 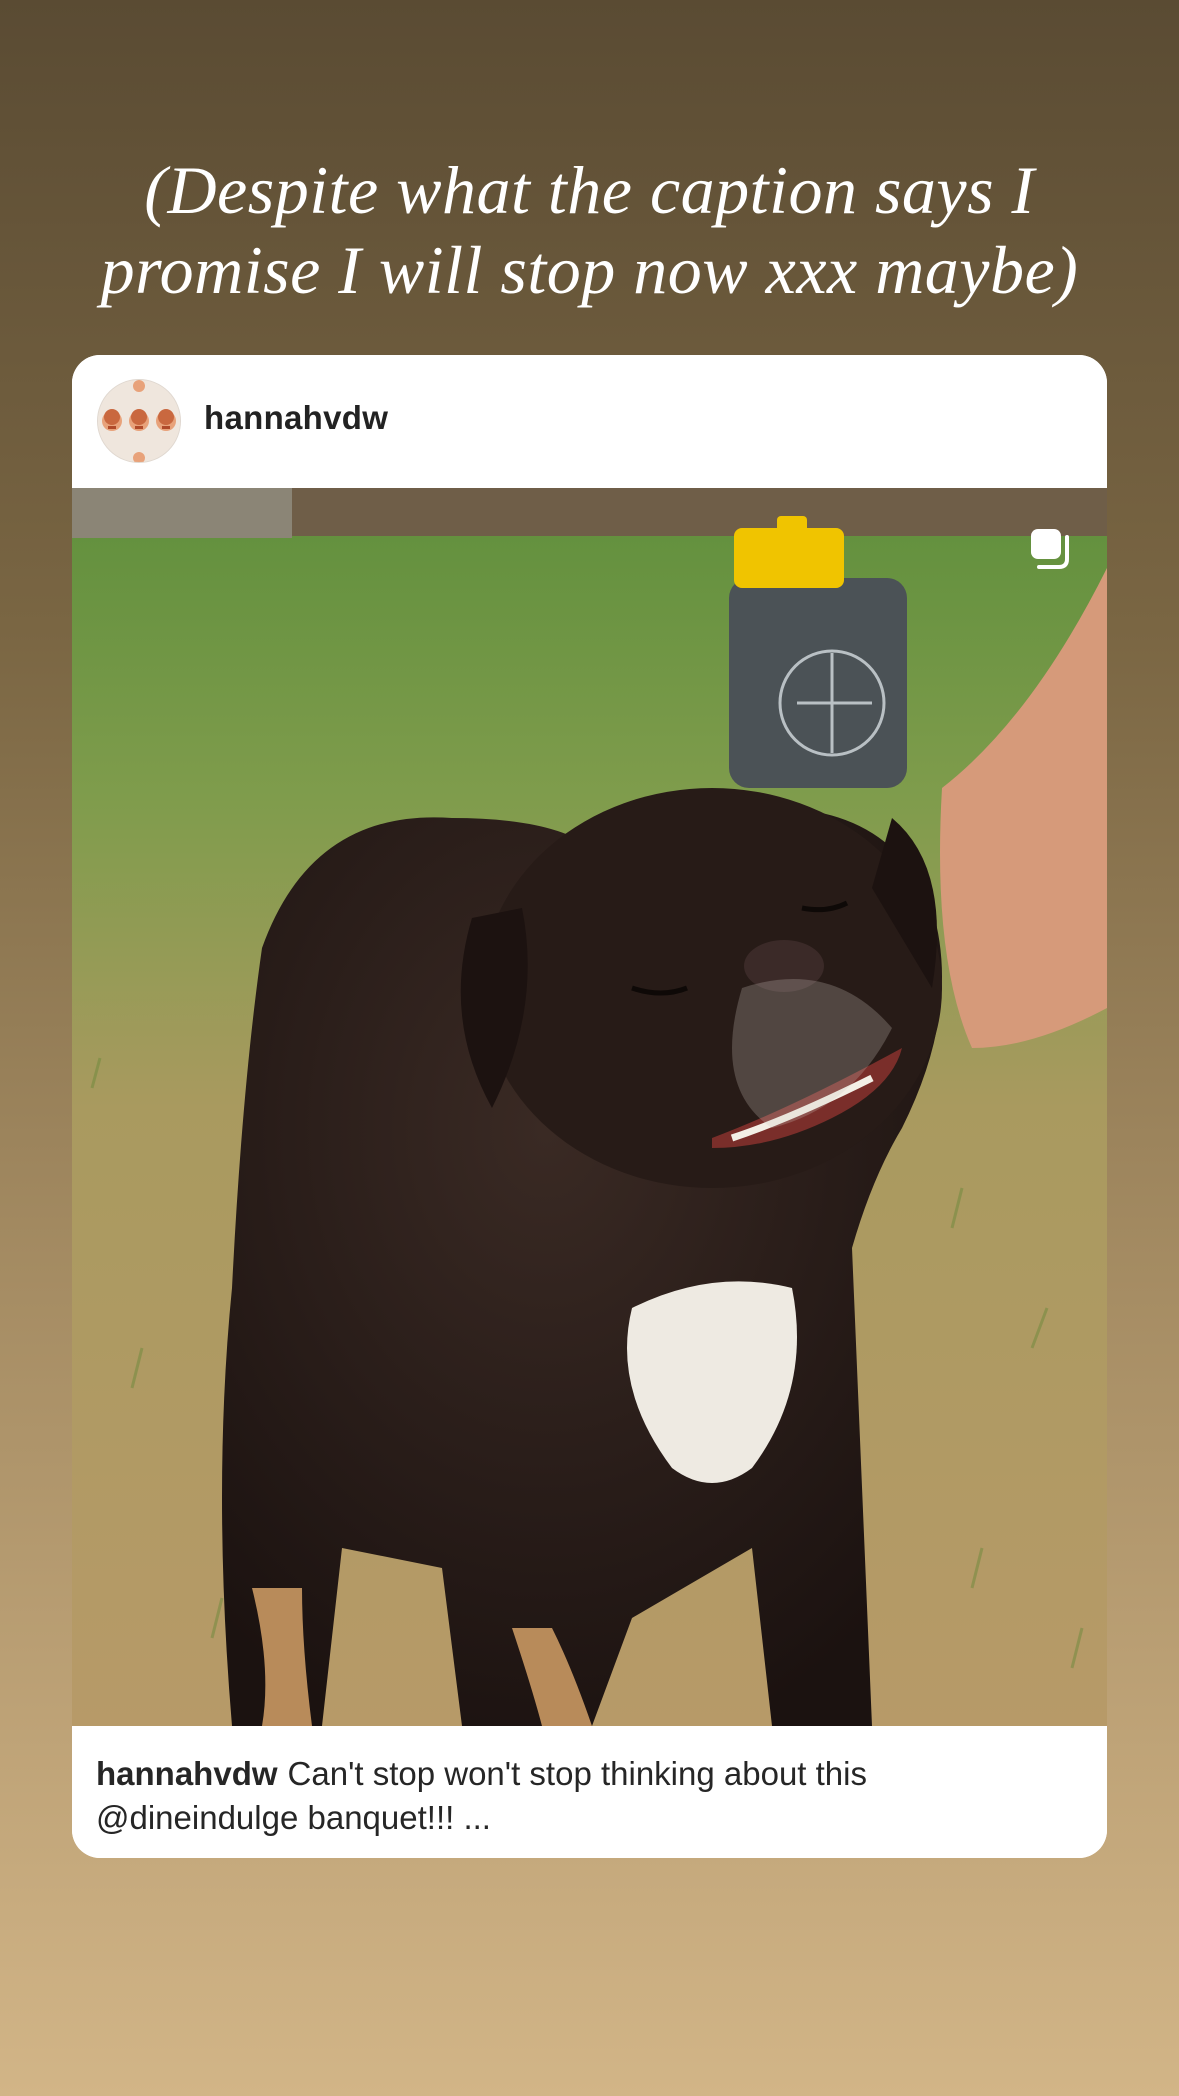 I want to click on caption-username: hannahvdw, so click(x=187, y=1773).